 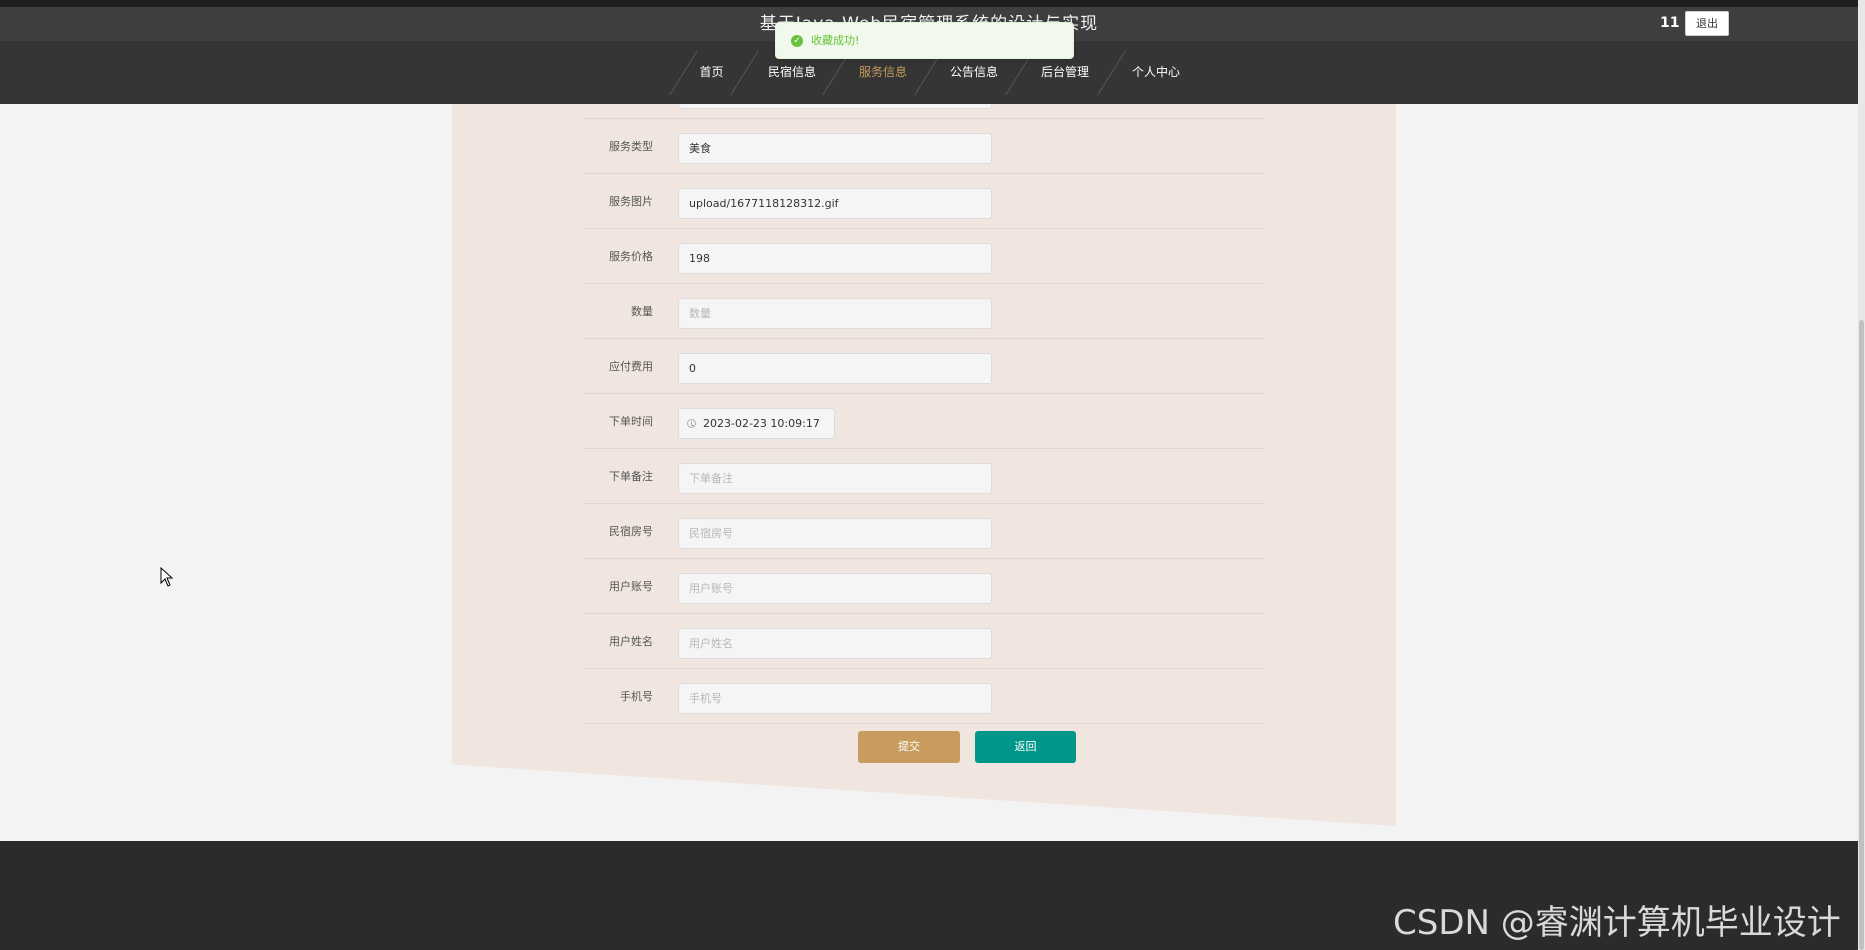 What do you see at coordinates (761, 423) in the screenshot?
I see `order-time-value: 2023-02-23 10:09:17` at bounding box center [761, 423].